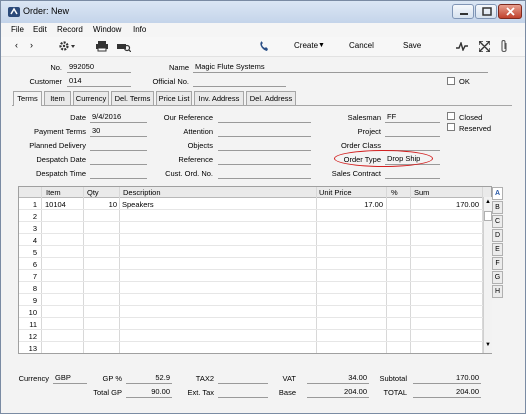 This screenshot has height=414, width=526. I want to click on despatch-date-field, so click(118, 159).